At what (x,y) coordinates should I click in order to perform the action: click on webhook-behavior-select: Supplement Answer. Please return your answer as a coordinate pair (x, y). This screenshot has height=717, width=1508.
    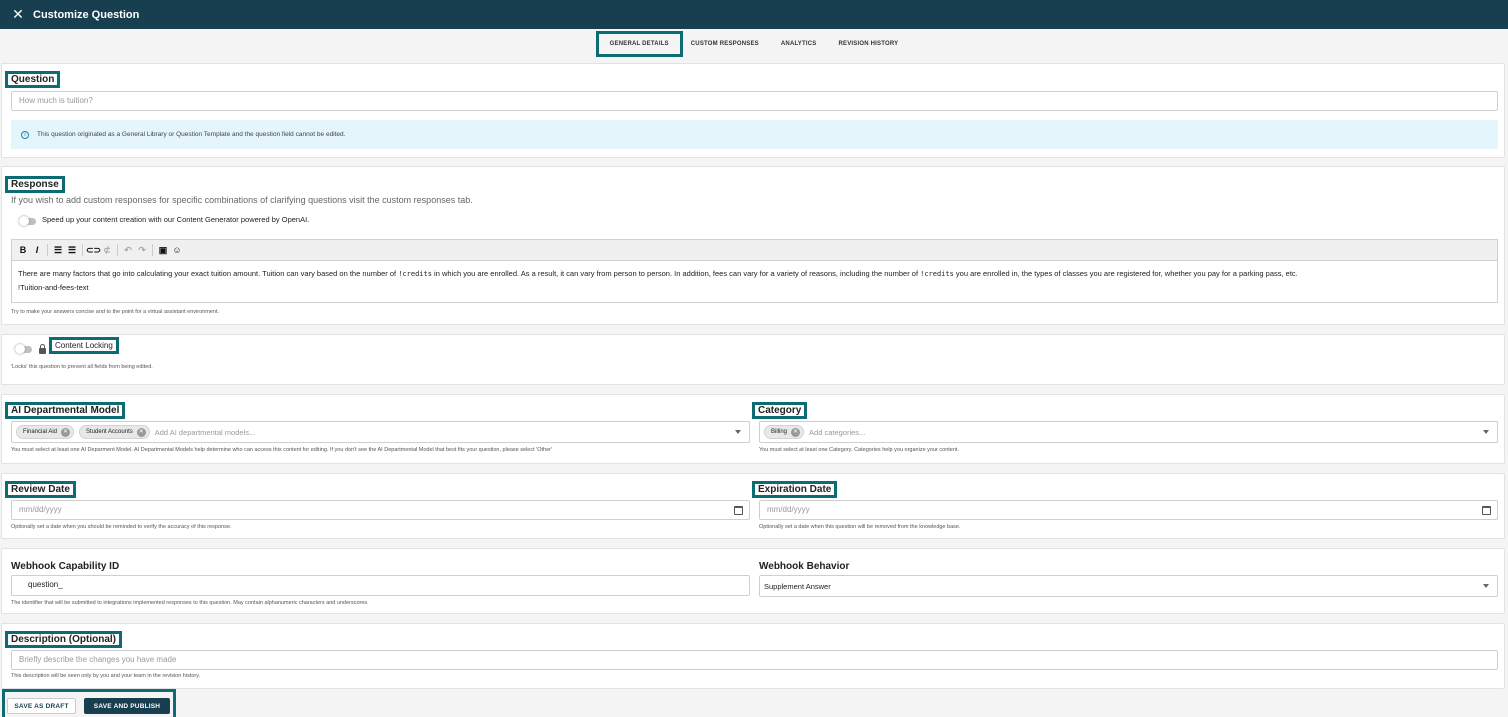
    Looking at the image, I should click on (1128, 586).